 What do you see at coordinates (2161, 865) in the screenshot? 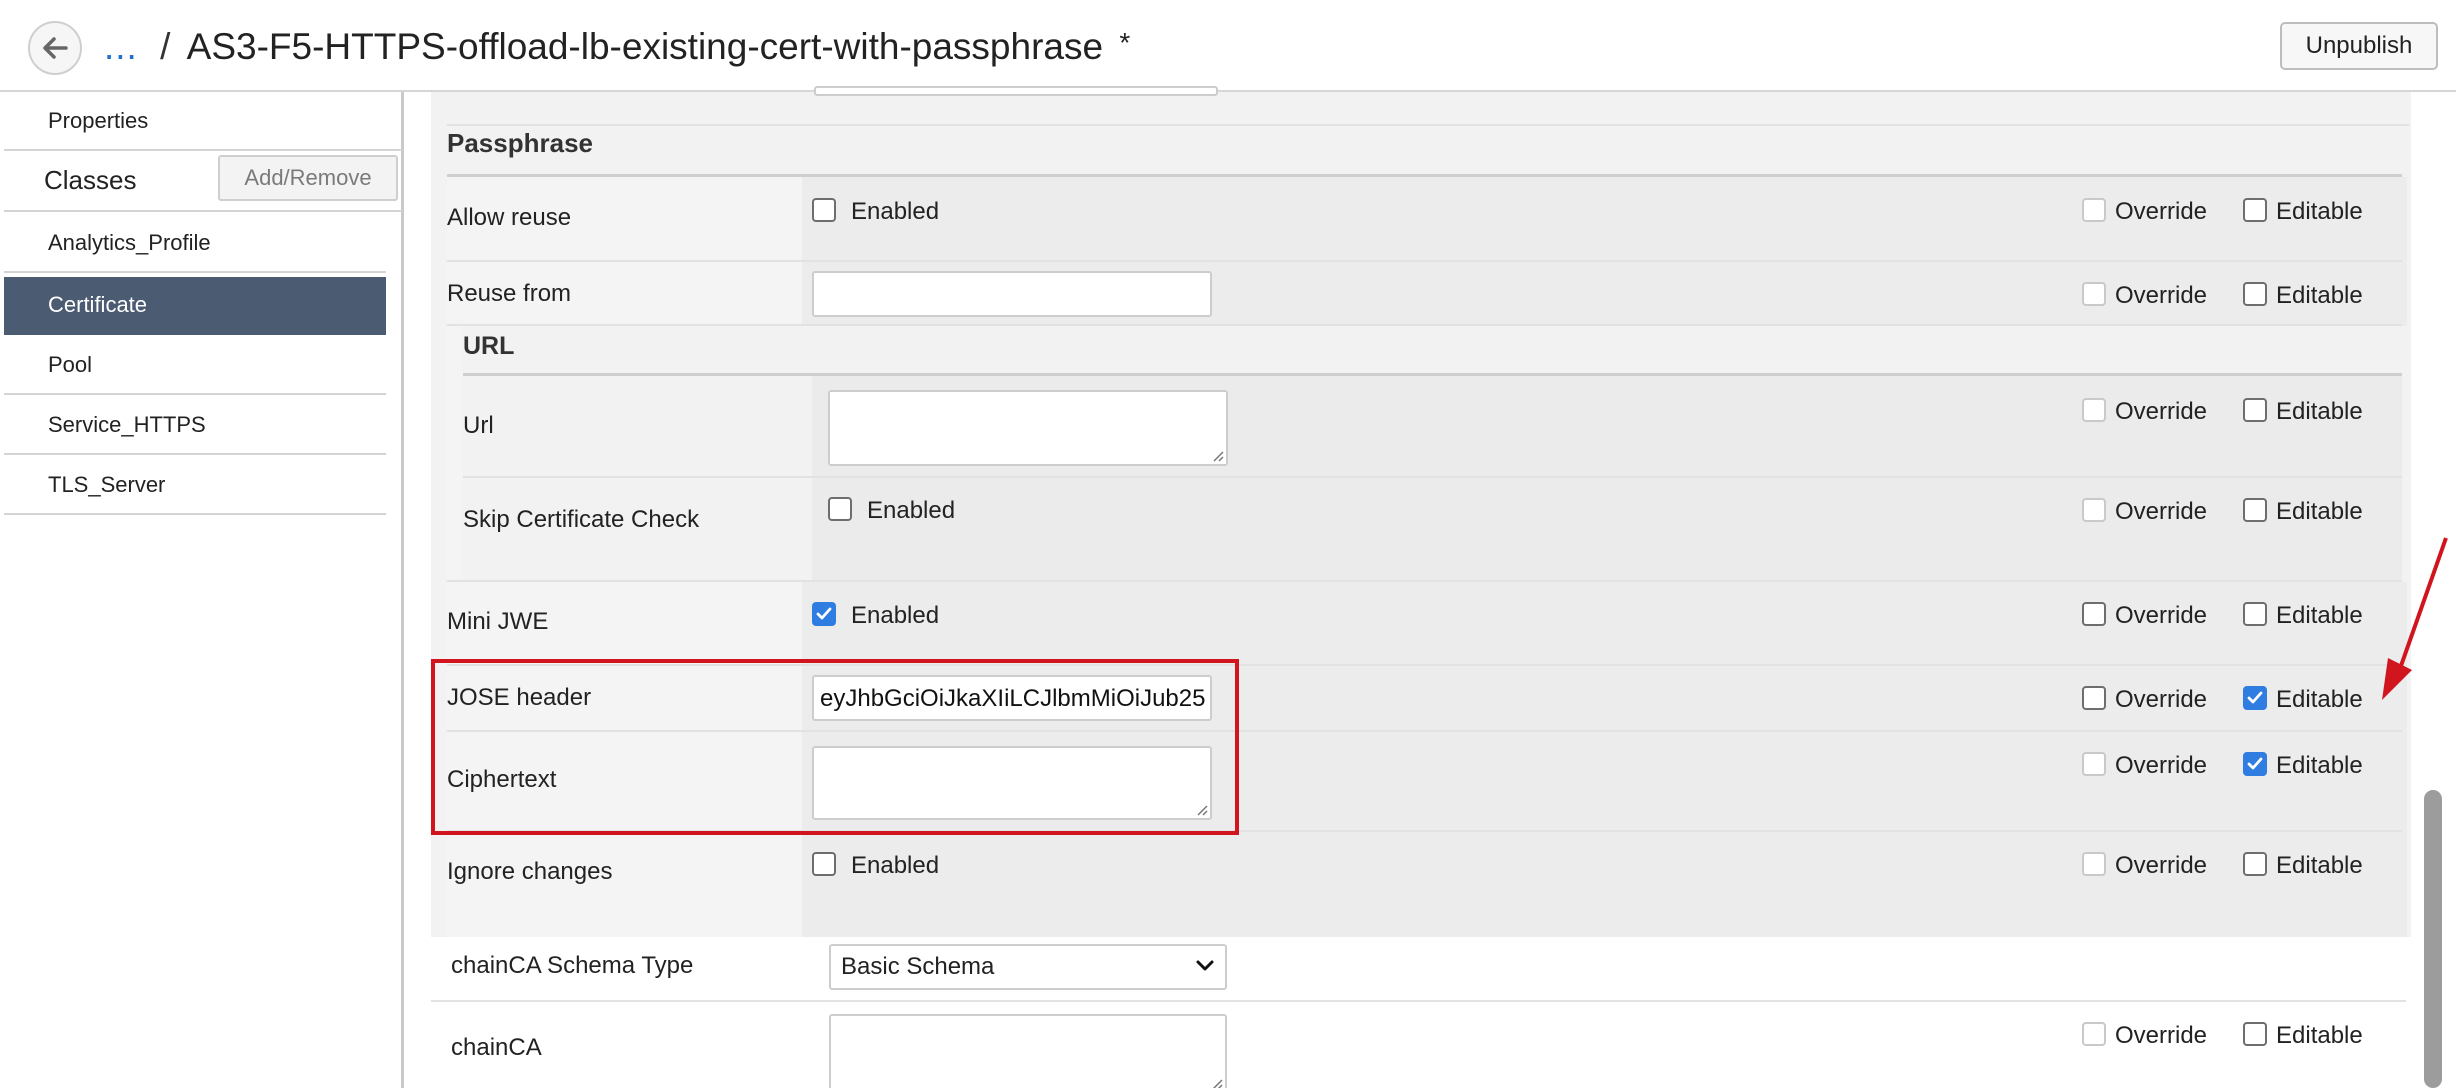
I see `ignore-changes-override-label: Override` at bounding box center [2161, 865].